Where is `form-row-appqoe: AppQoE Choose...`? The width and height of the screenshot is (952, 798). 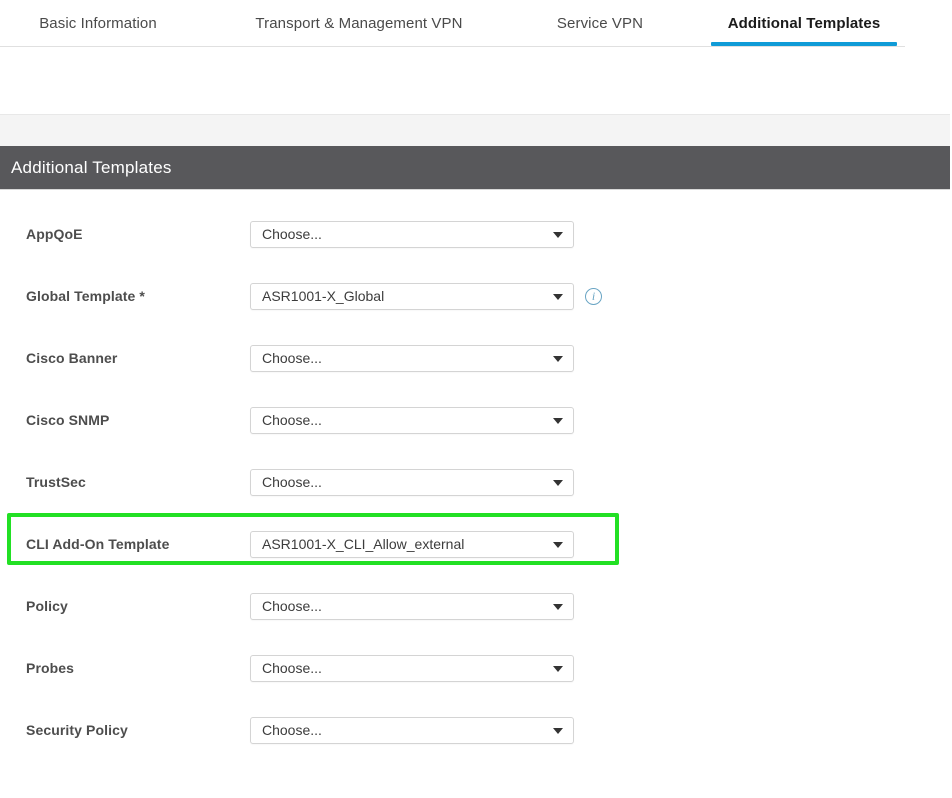
form-row-appqoe: AppQoE Choose... is located at coordinates (476, 234).